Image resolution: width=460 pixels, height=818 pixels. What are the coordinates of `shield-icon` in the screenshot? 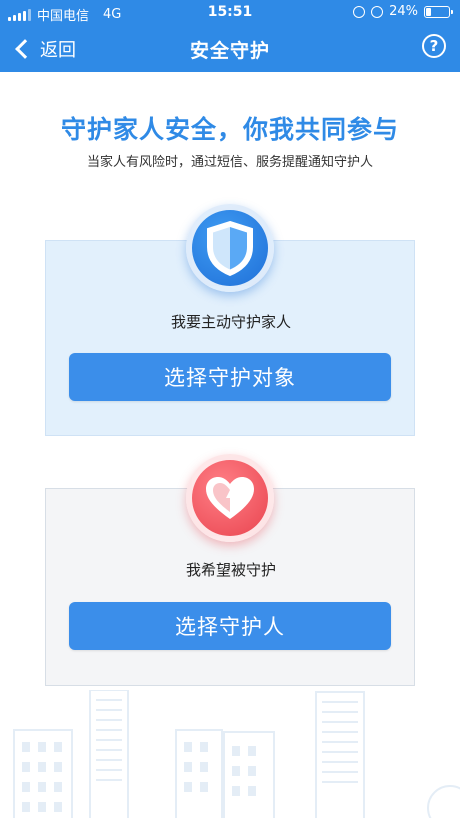 It's located at (230, 248).